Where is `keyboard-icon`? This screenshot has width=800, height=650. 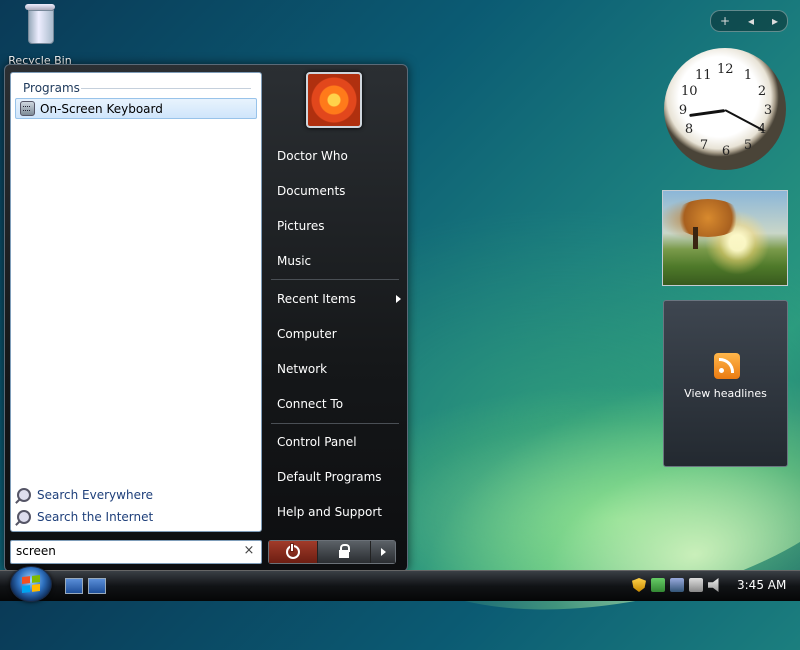 keyboard-icon is located at coordinates (27, 108).